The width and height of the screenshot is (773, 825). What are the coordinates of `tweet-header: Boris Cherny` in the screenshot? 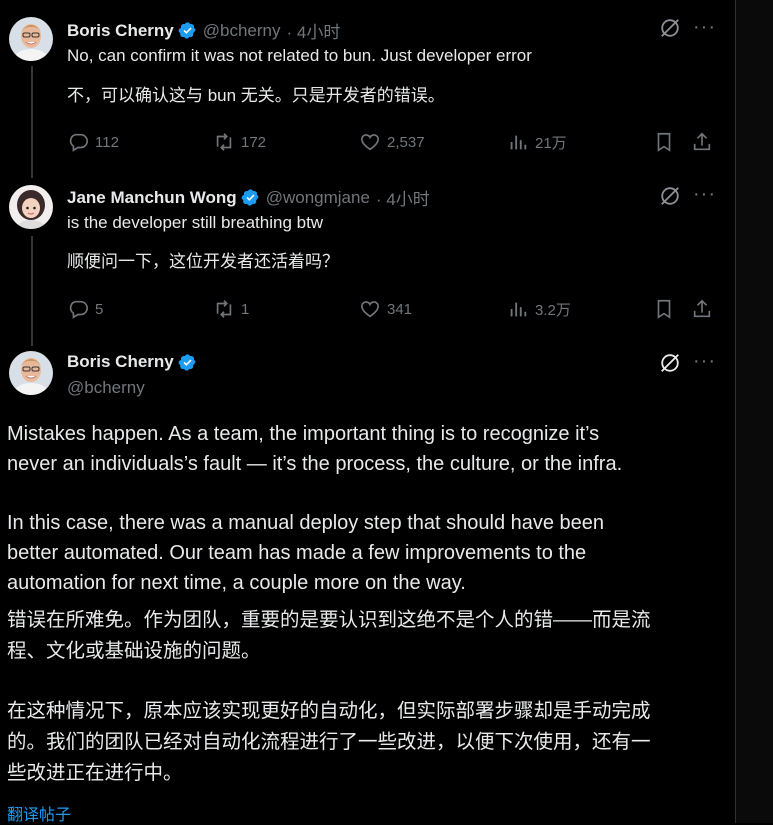 It's located at (132, 362).